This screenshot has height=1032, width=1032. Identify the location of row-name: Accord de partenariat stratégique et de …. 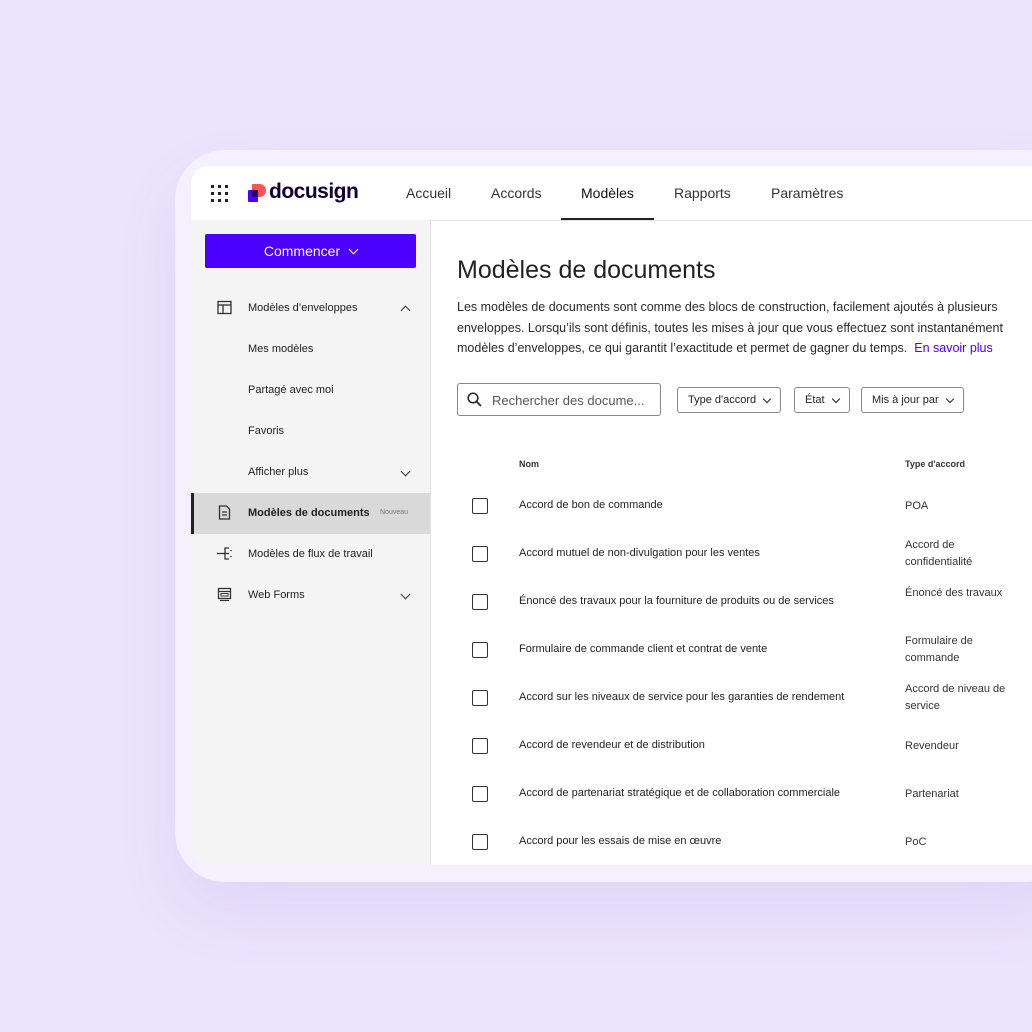
(679, 793).